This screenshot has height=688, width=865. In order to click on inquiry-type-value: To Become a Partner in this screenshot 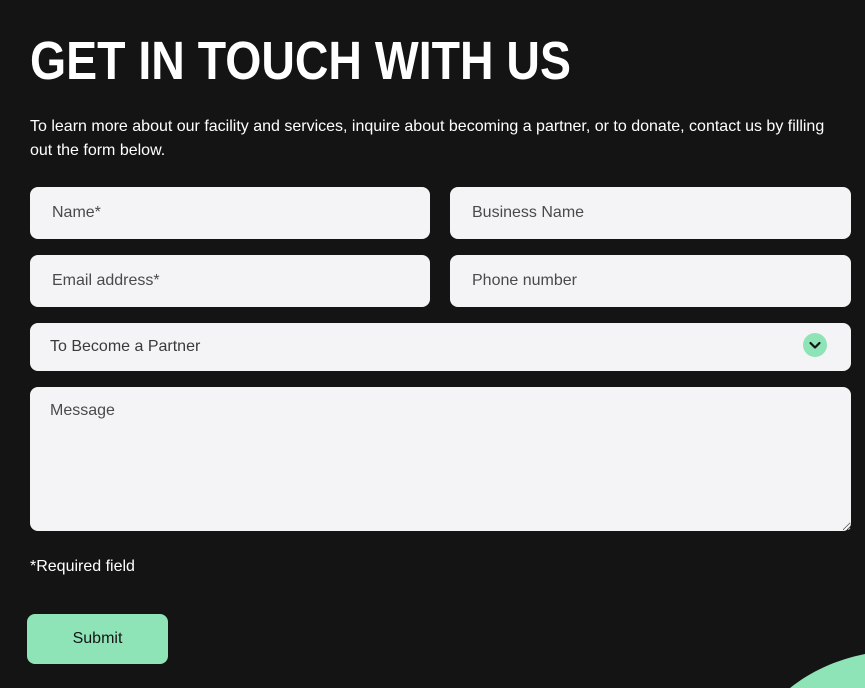, I will do `click(125, 346)`.